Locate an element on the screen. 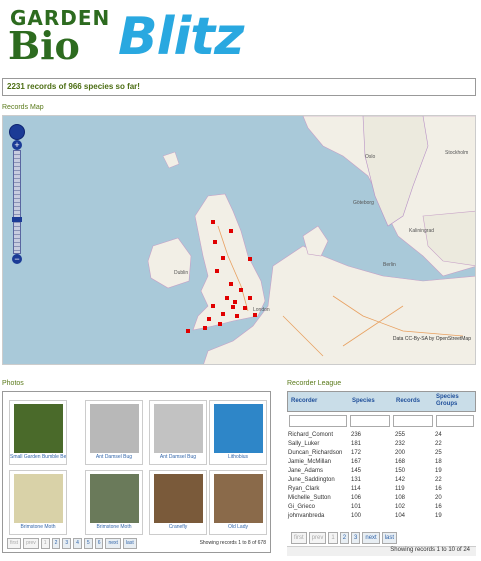 This screenshot has width=481, height=561. site-logo: GARDEN Bio Blitz is located at coordinates (137, 36).